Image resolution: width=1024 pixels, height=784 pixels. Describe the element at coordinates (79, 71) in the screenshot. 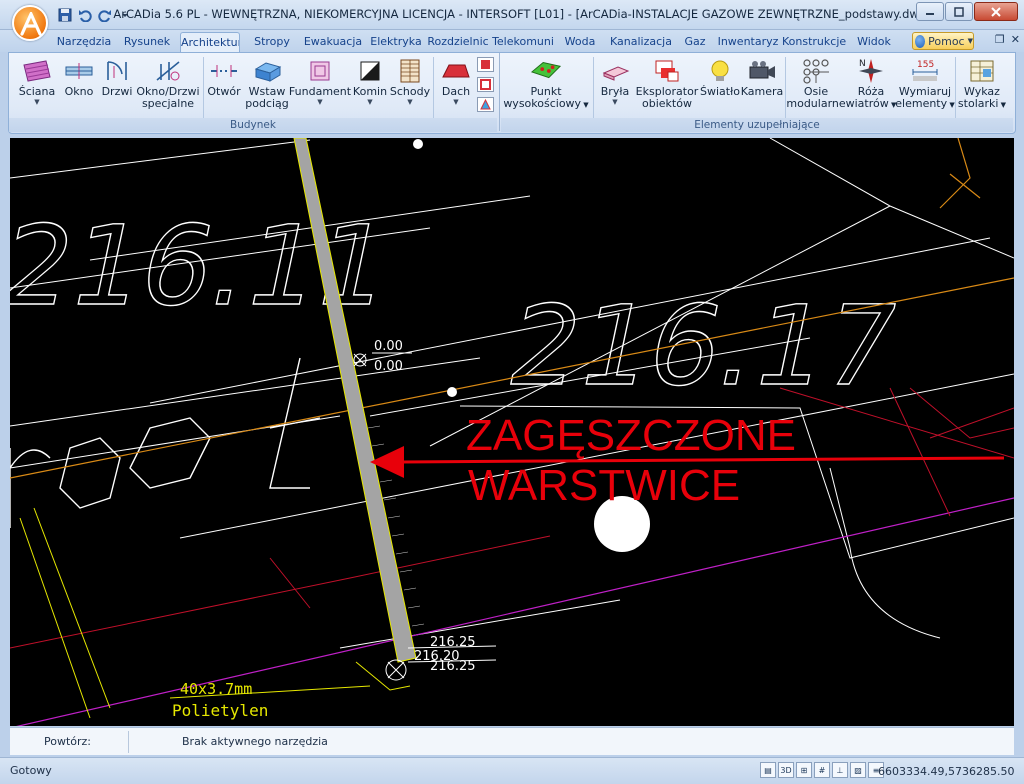

I see `window-icon` at that location.